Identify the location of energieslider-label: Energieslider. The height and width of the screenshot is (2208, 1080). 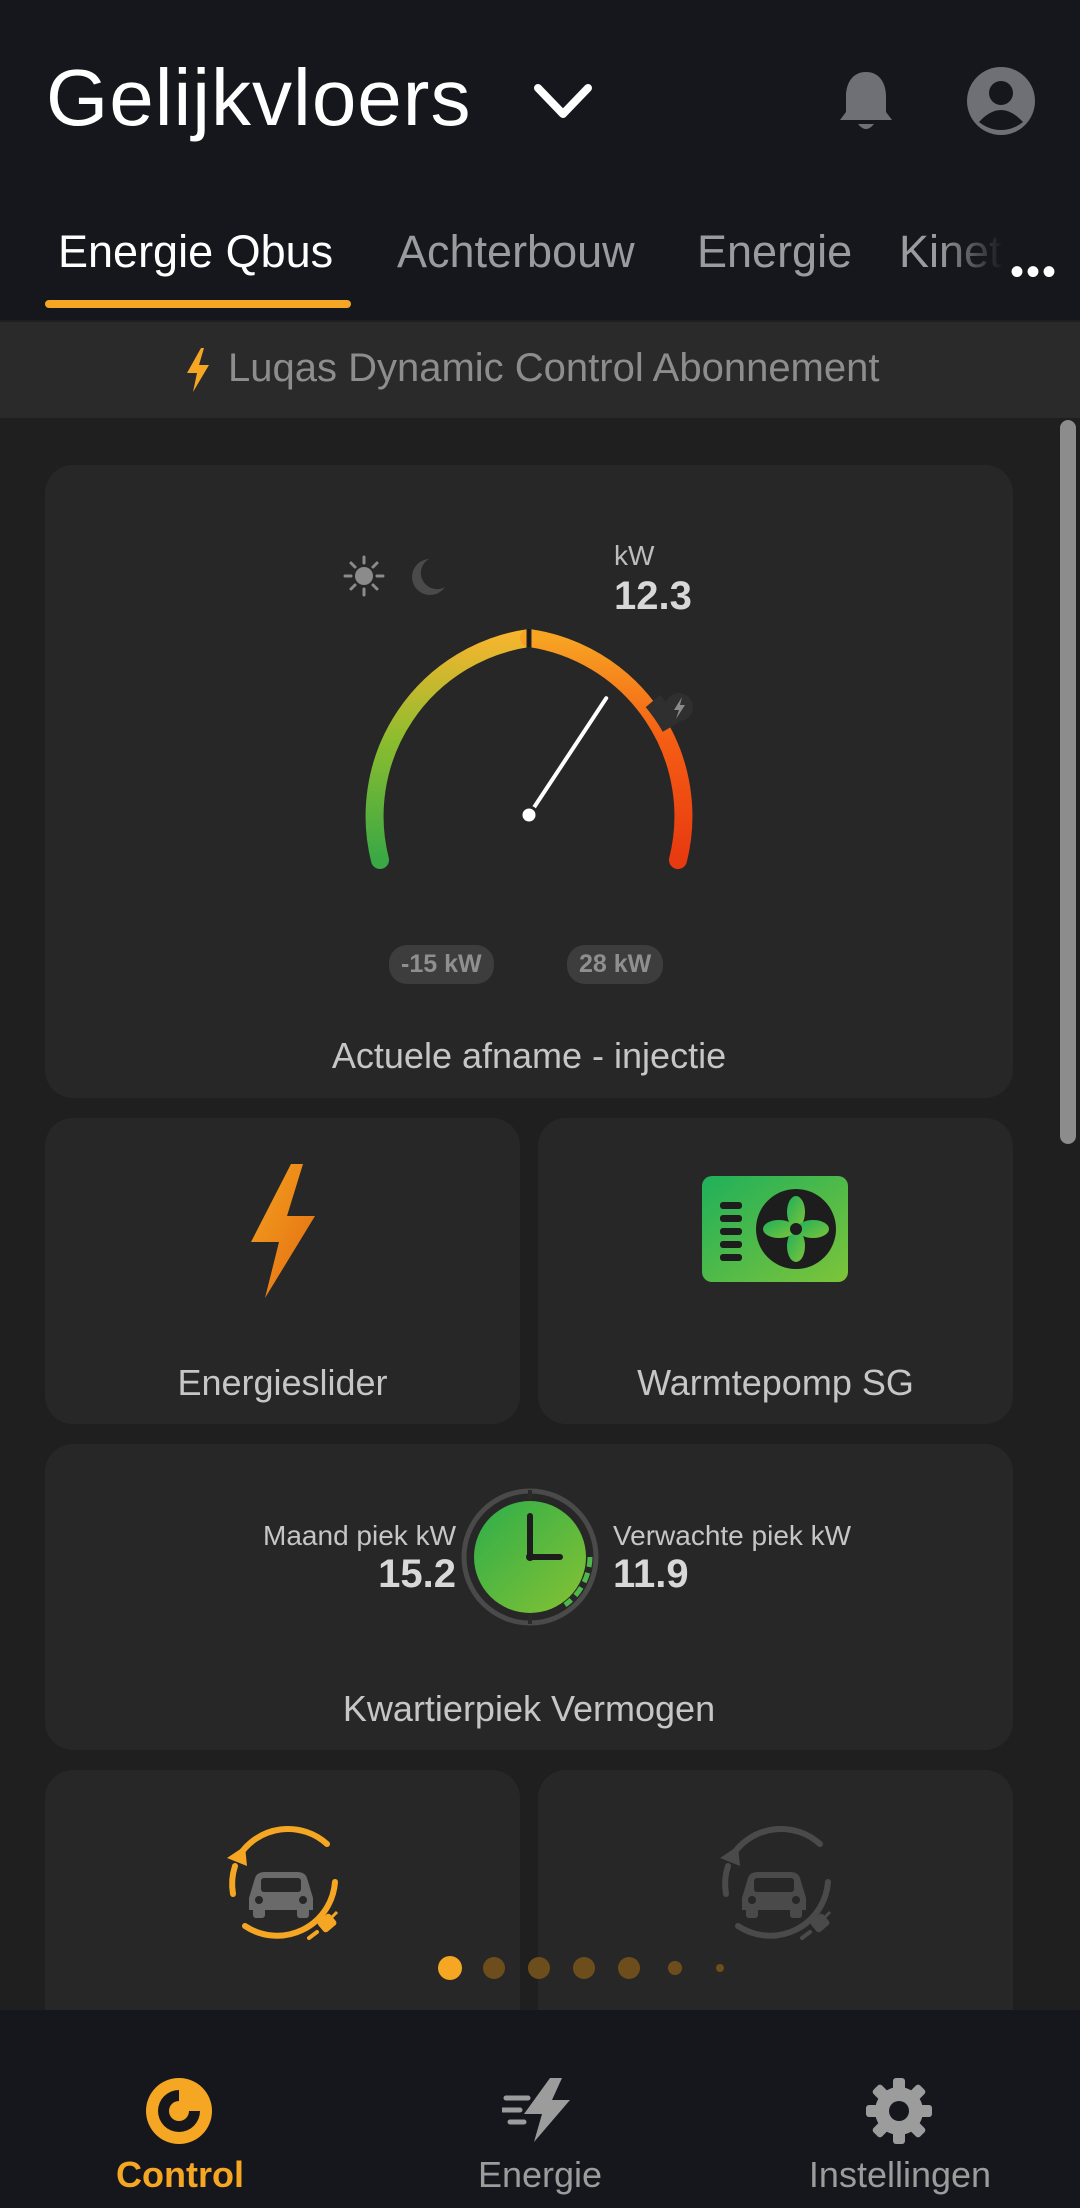
(282, 1382).